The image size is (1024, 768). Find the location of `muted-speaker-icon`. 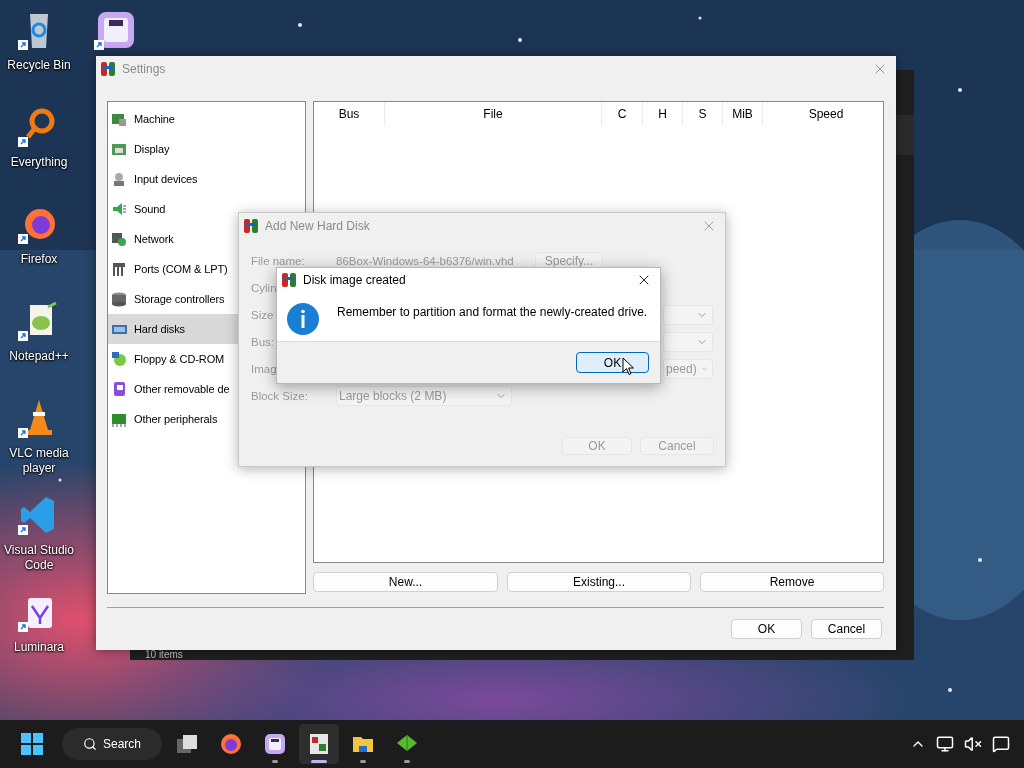

muted-speaker-icon is located at coordinates (973, 744).